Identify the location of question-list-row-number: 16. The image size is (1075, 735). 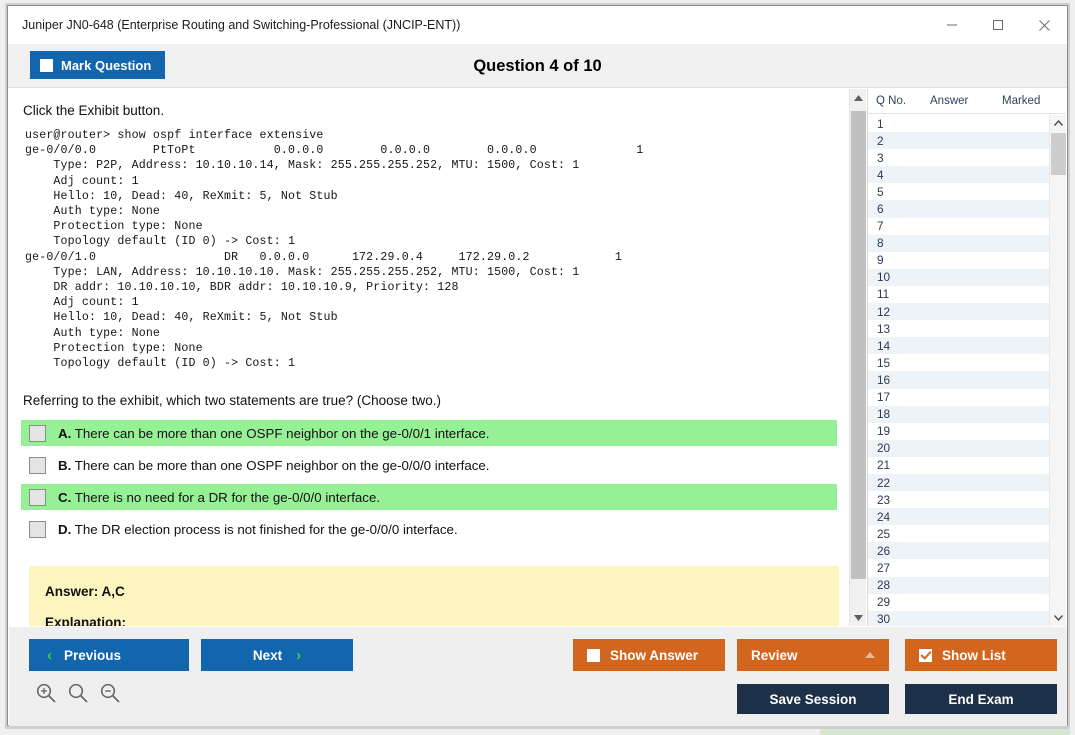
(884, 379).